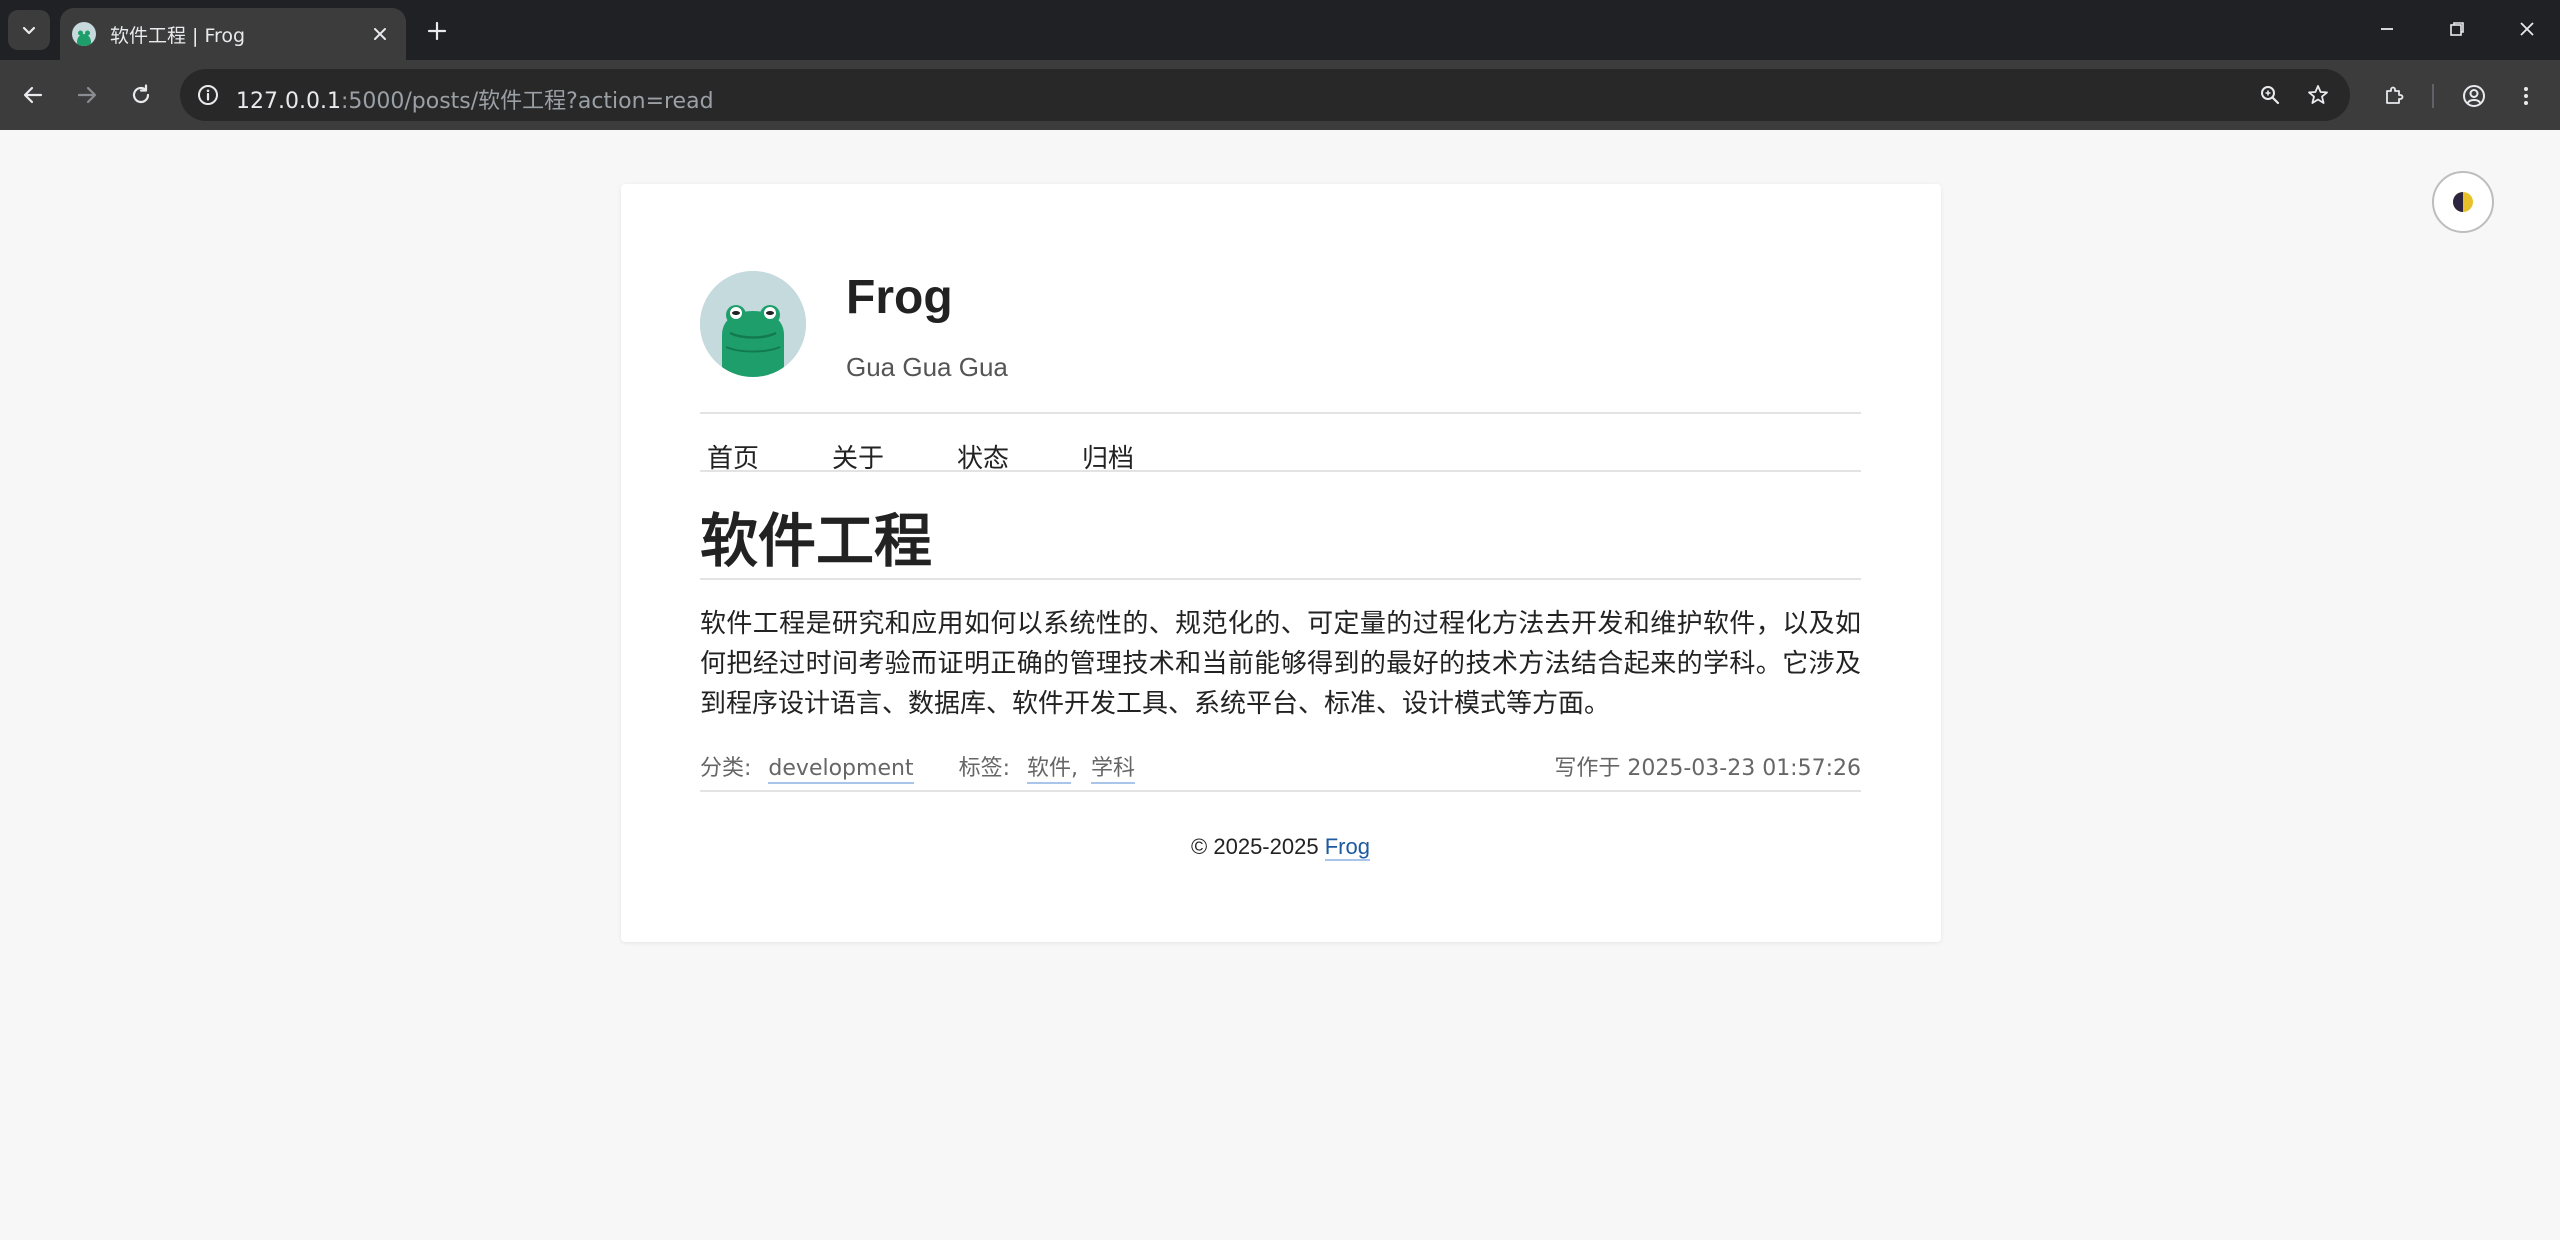  I want to click on toolbar-separator, so click(2433, 96).